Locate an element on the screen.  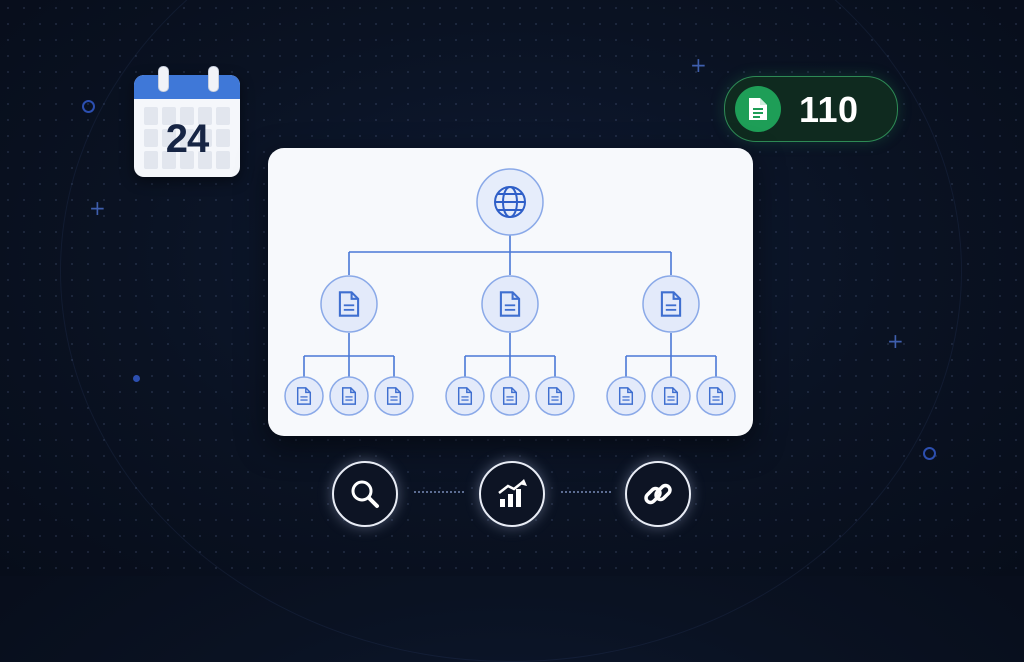
search-icon is located at coordinates (365, 494).